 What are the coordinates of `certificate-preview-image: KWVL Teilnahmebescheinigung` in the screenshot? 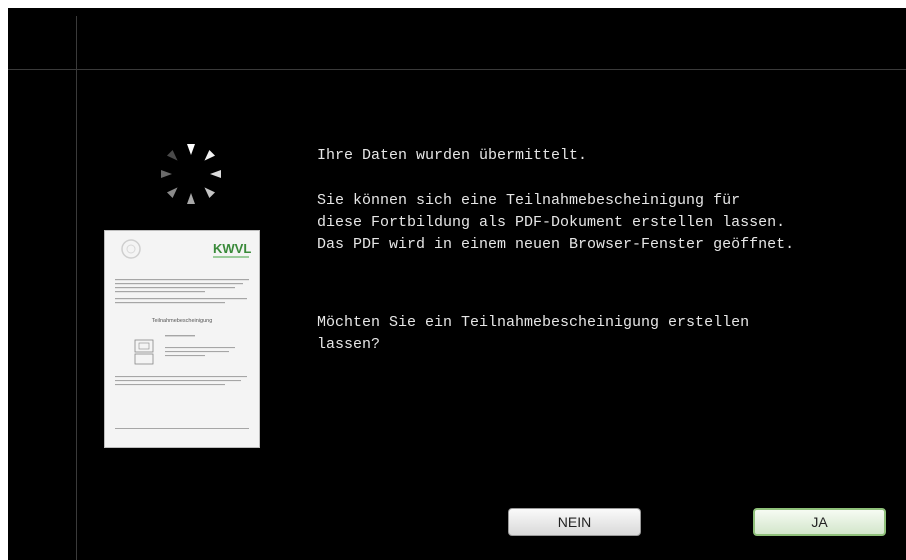 It's located at (182, 339).